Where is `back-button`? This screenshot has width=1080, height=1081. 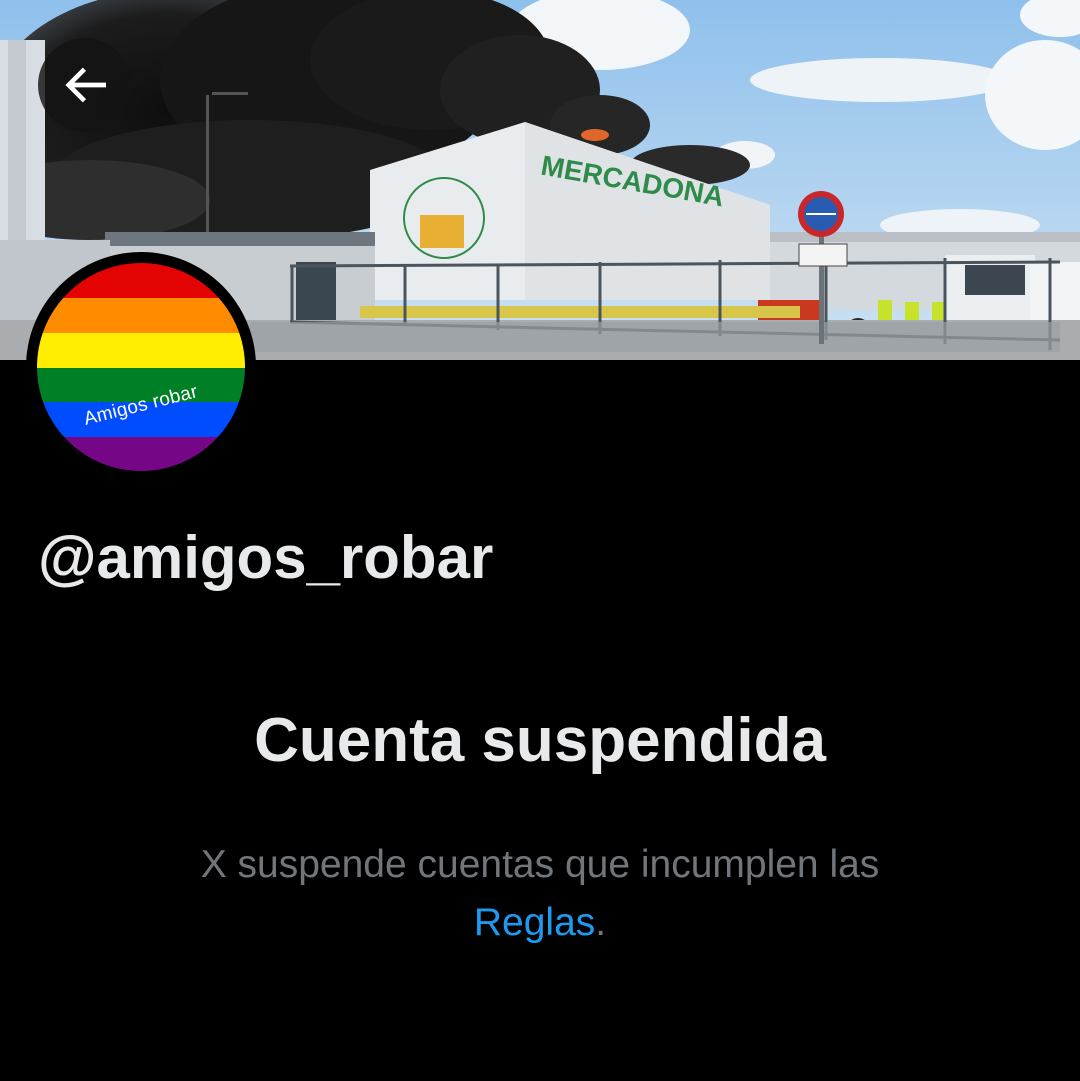
back-button is located at coordinates (85, 85).